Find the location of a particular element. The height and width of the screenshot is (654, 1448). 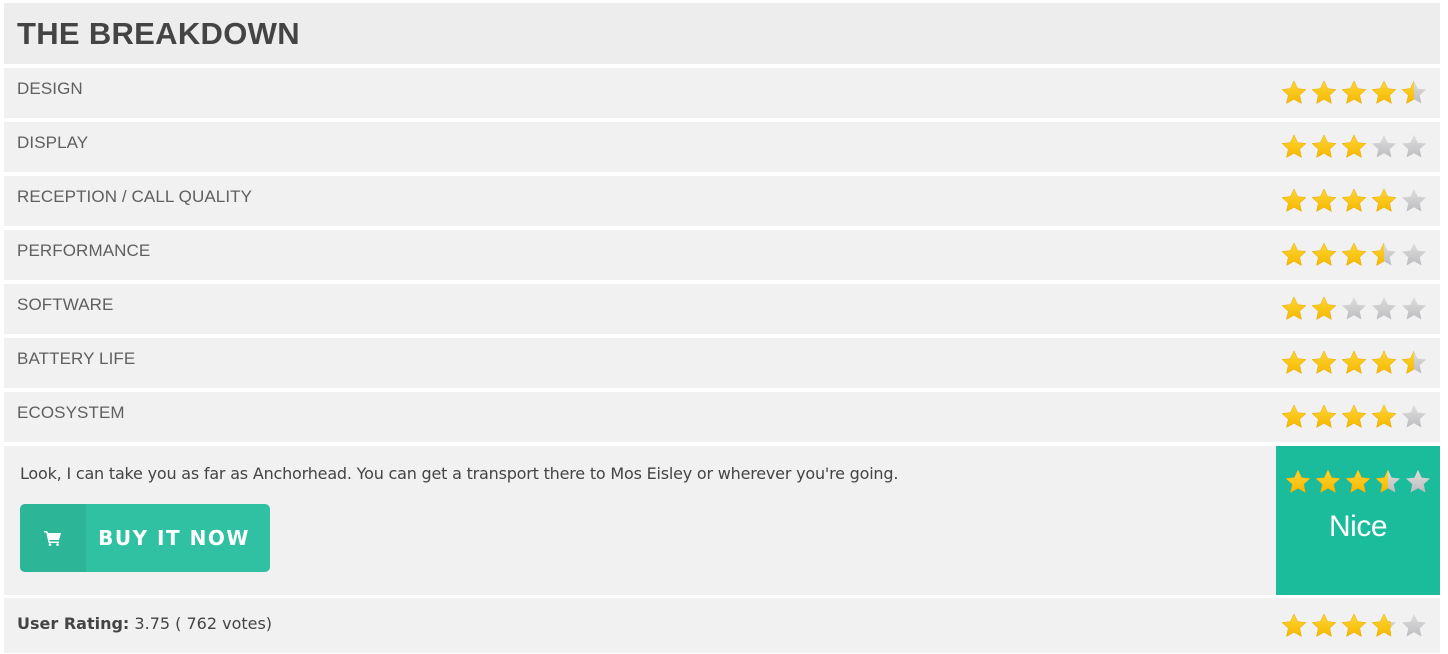

overall-star-rating is located at coordinates (1358, 482).